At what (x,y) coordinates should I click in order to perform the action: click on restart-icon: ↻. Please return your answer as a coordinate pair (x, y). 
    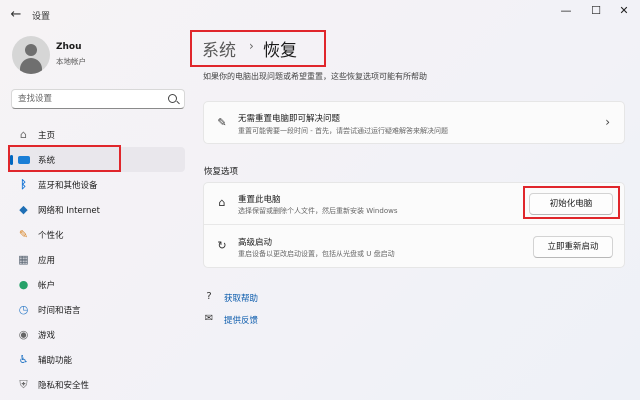
    Looking at the image, I should click on (222, 245).